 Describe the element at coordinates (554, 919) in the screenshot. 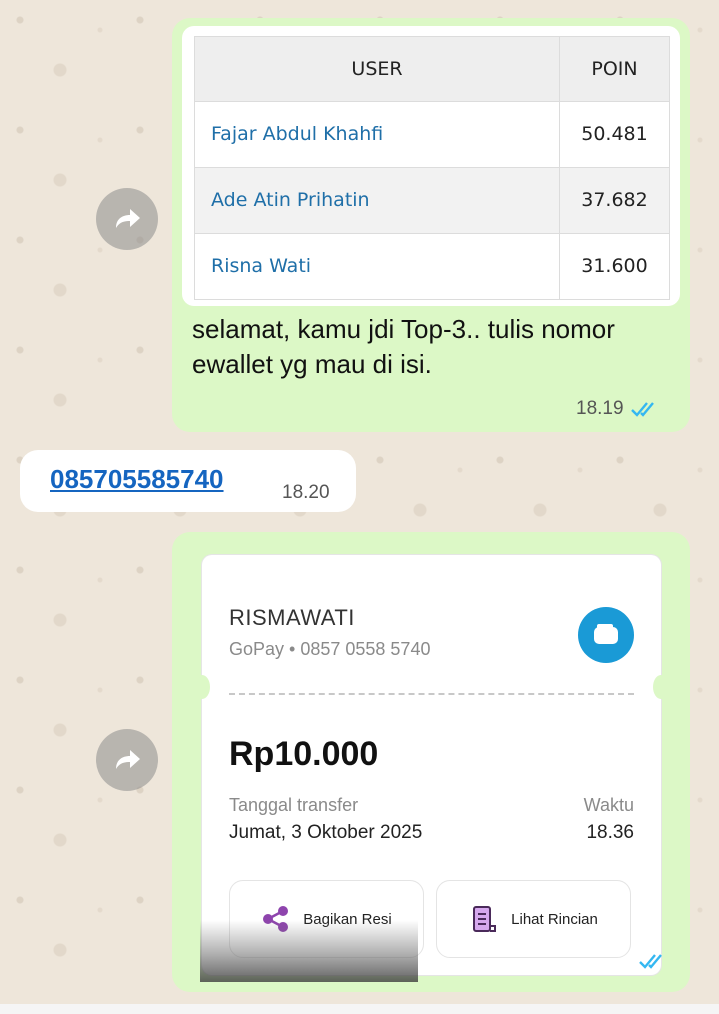

I see `view-details-label: Lihat Rincian` at that location.